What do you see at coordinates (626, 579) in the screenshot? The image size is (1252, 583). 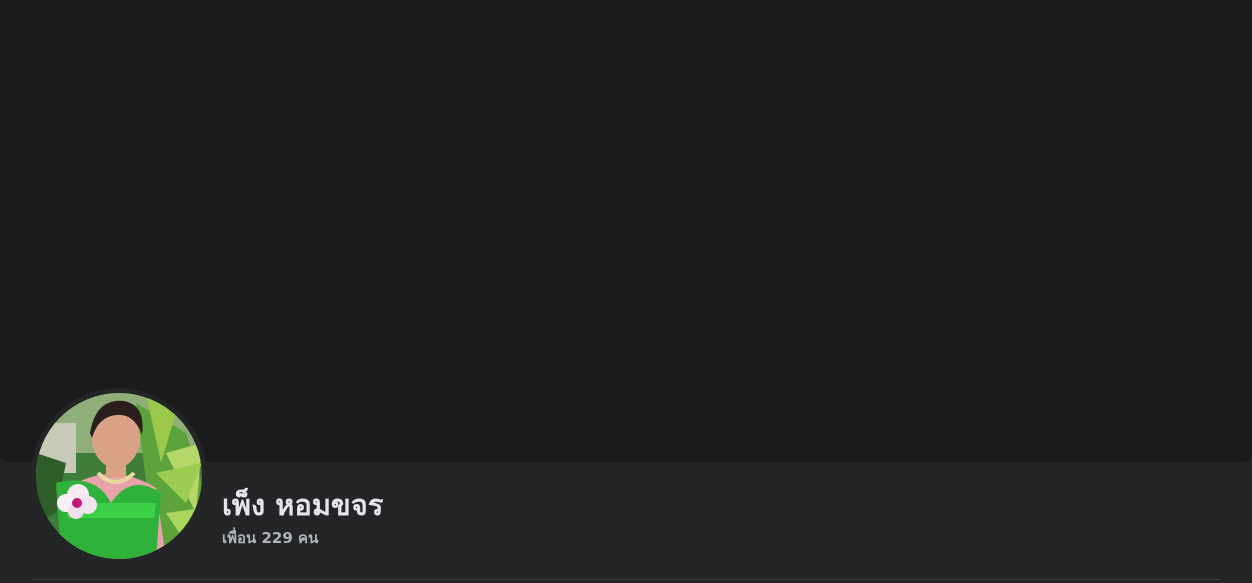 I see `header-divider` at bounding box center [626, 579].